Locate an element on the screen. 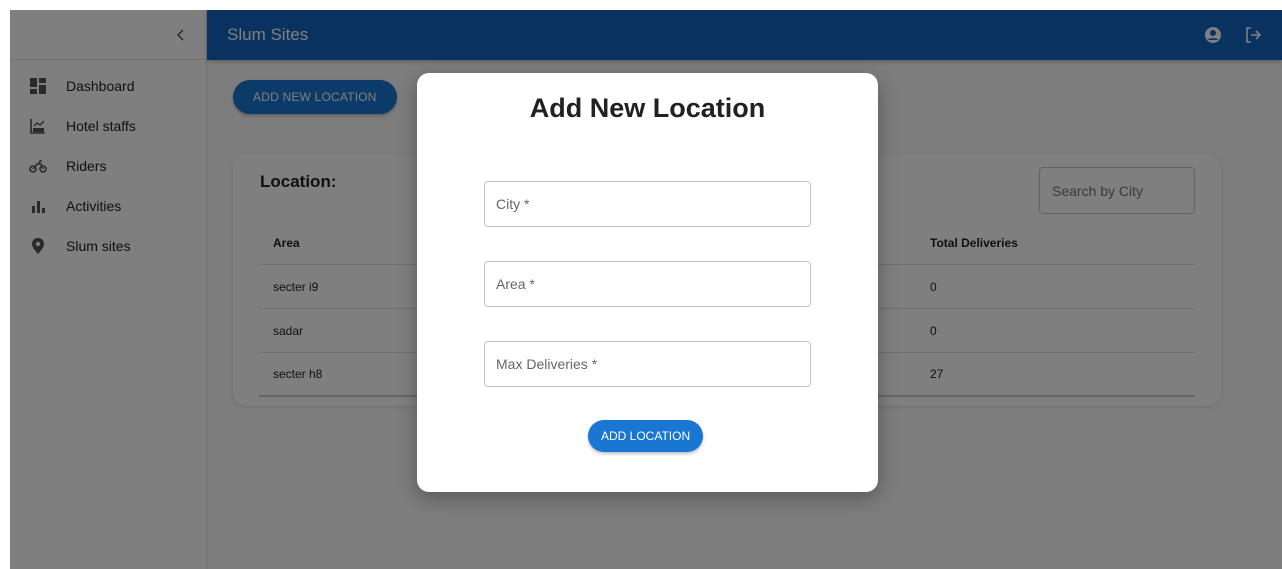 This screenshot has height=569, width=1282. city-input is located at coordinates (647, 204).